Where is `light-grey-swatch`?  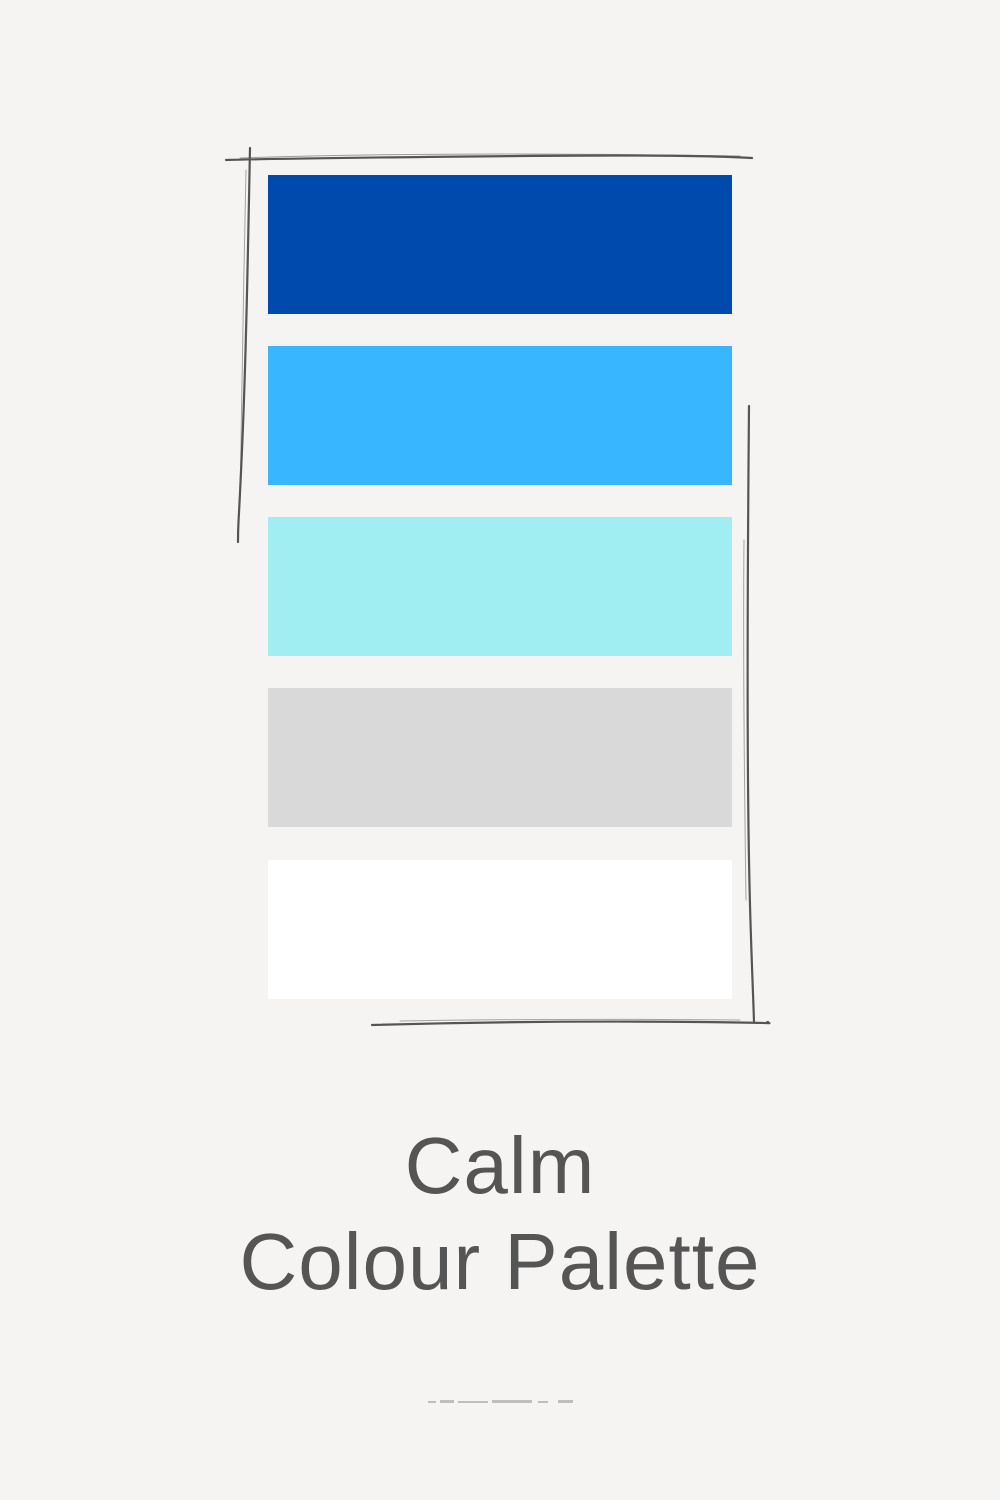 light-grey-swatch is located at coordinates (500, 757).